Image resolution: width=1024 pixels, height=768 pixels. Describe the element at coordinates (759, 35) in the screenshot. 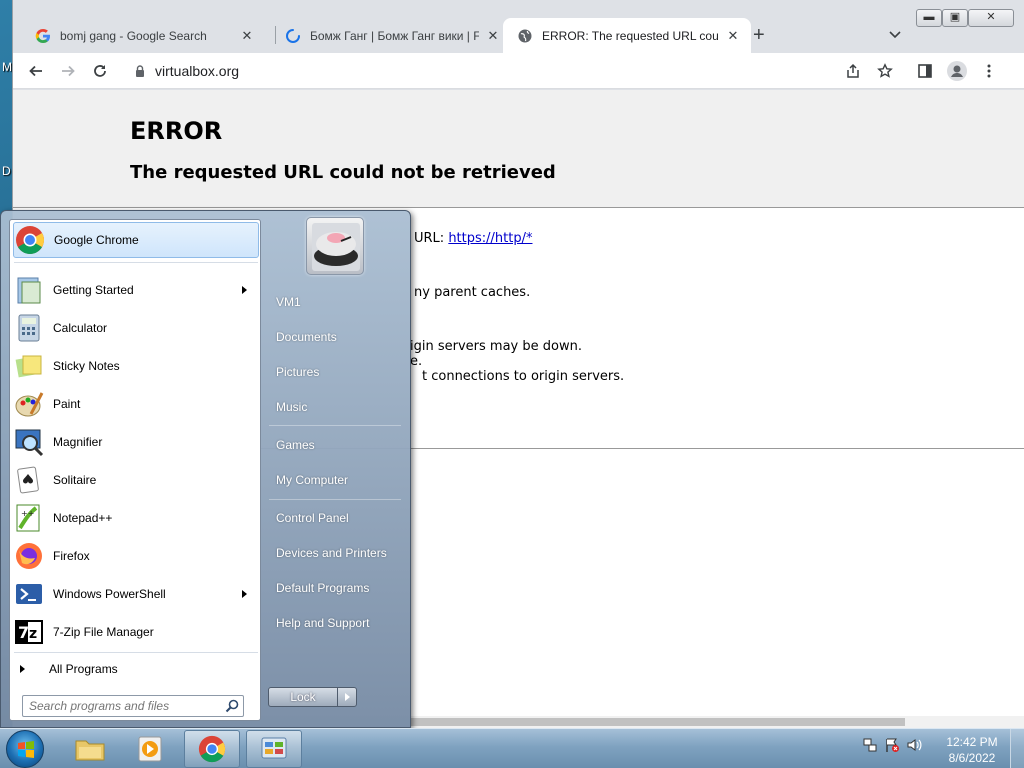

I see `new-tab-button: +` at that location.